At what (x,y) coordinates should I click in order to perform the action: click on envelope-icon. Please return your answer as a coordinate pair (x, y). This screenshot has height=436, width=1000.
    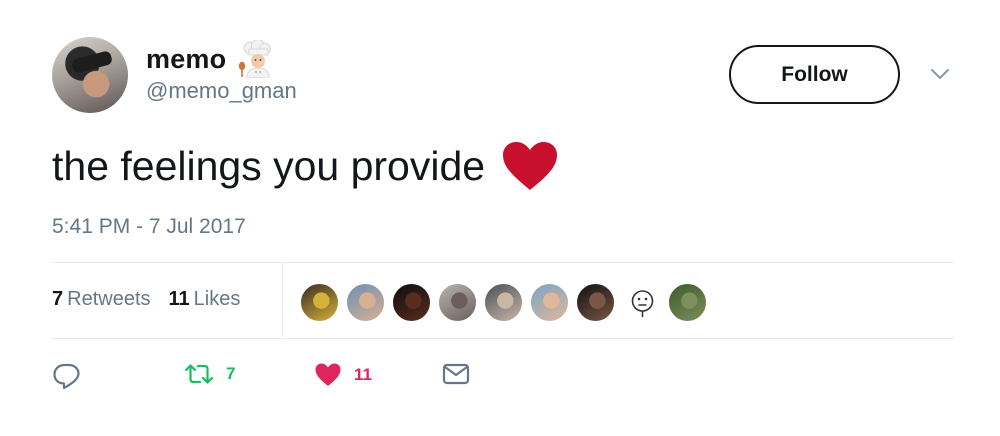
    Looking at the image, I should click on (456, 374).